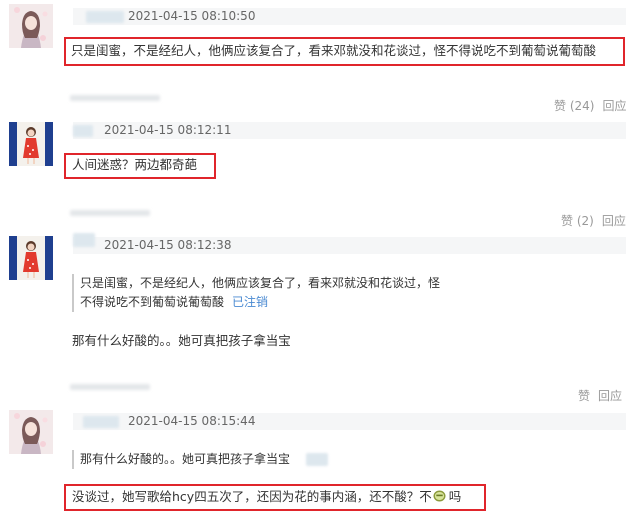 The image size is (641, 532). What do you see at coordinates (192, 421) in the screenshot?
I see `comment-timestamp: 2021-04-15 08:15:44` at bounding box center [192, 421].